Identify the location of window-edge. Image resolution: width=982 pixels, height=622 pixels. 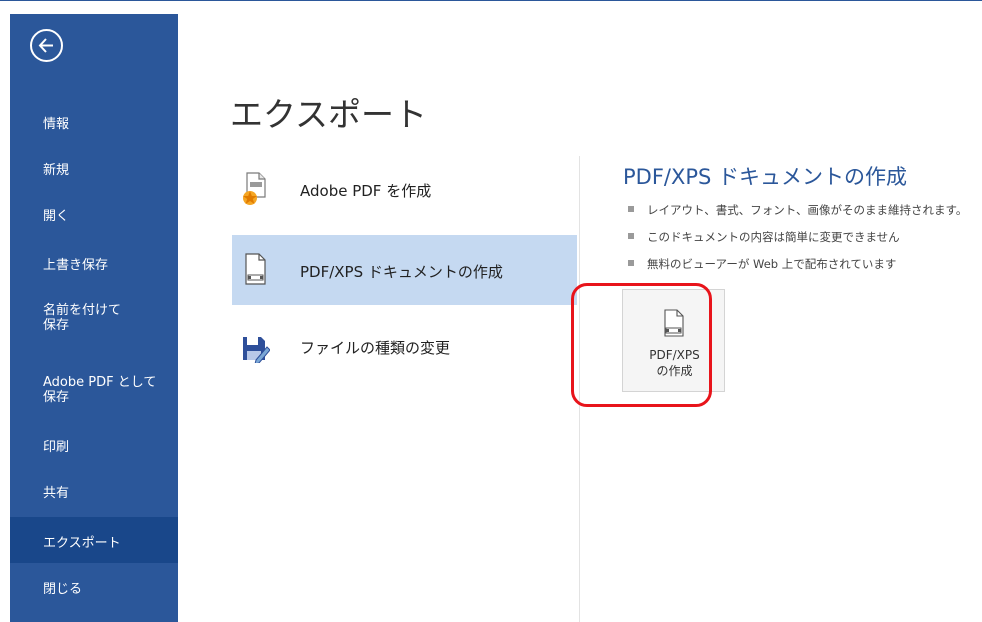
(5, 318).